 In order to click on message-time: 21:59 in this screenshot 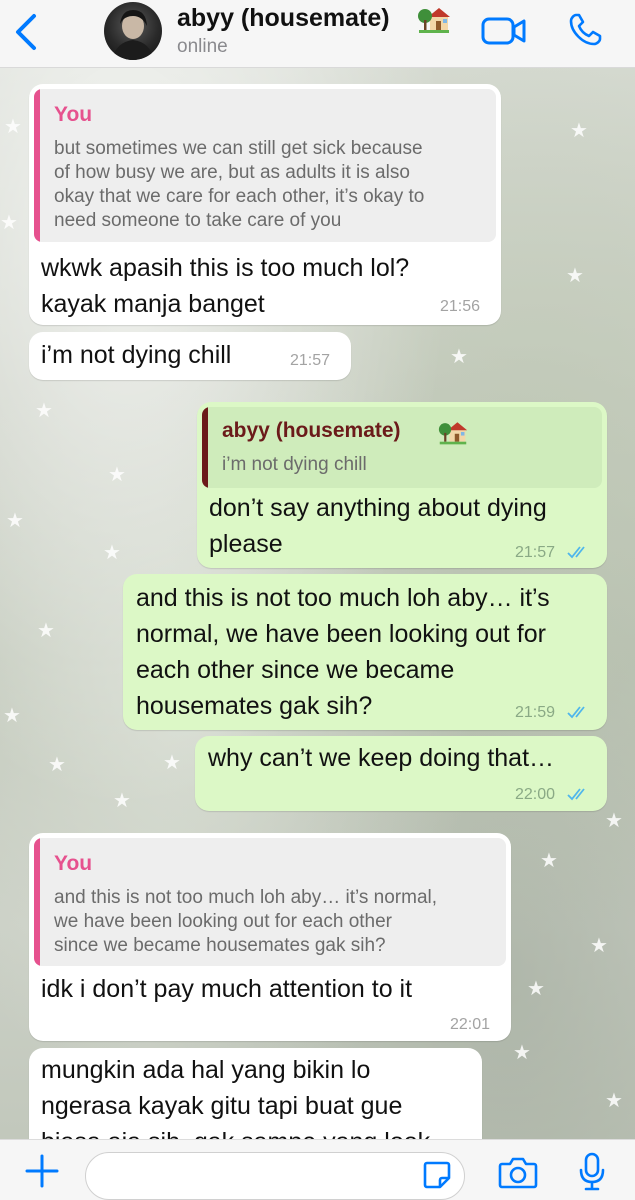, I will do `click(535, 712)`.